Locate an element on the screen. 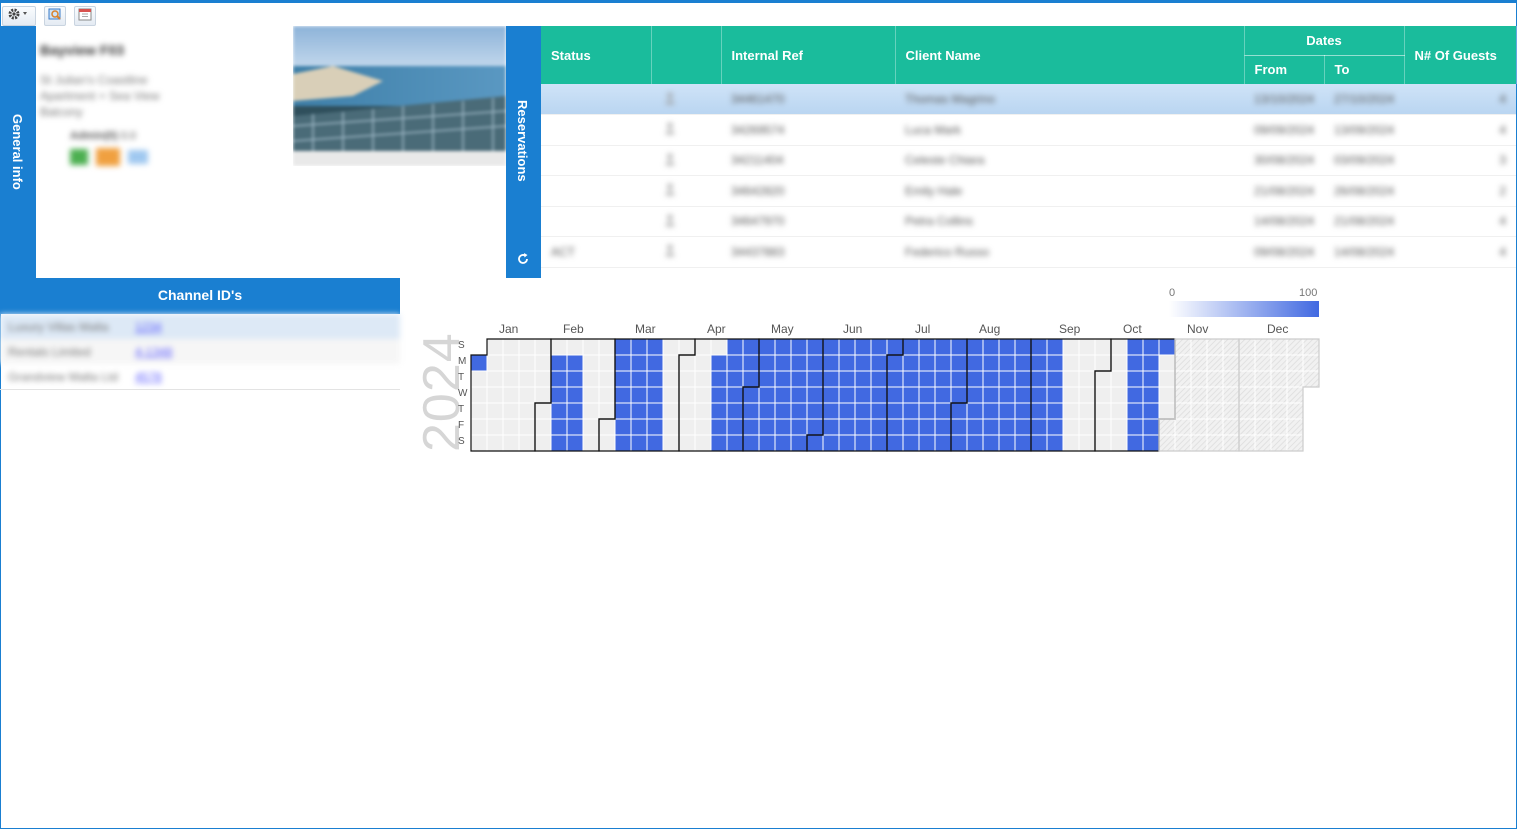 This screenshot has height=829, width=1517. settings-button is located at coordinates (19, 16).